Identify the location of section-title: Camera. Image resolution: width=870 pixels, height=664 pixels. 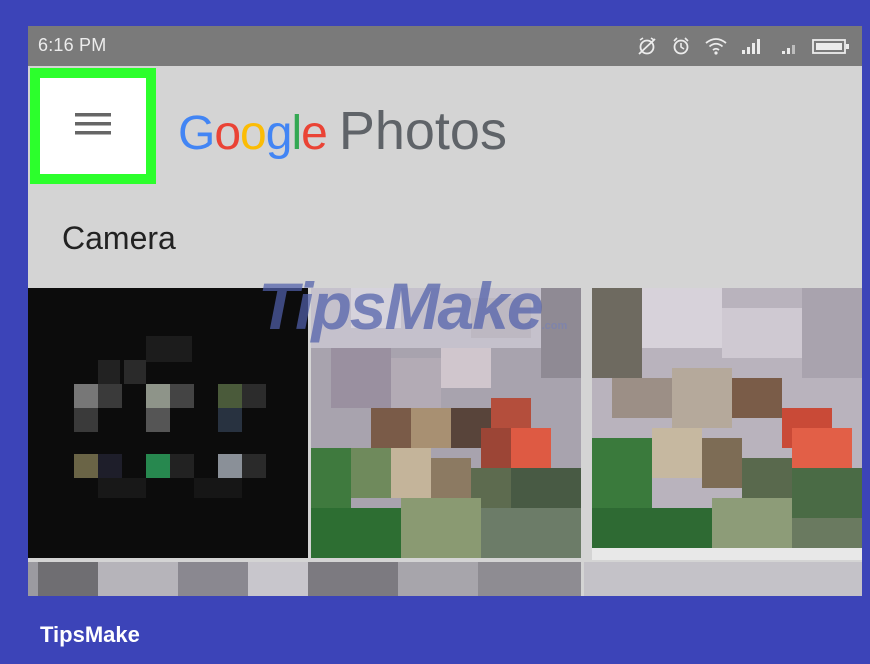
(119, 238).